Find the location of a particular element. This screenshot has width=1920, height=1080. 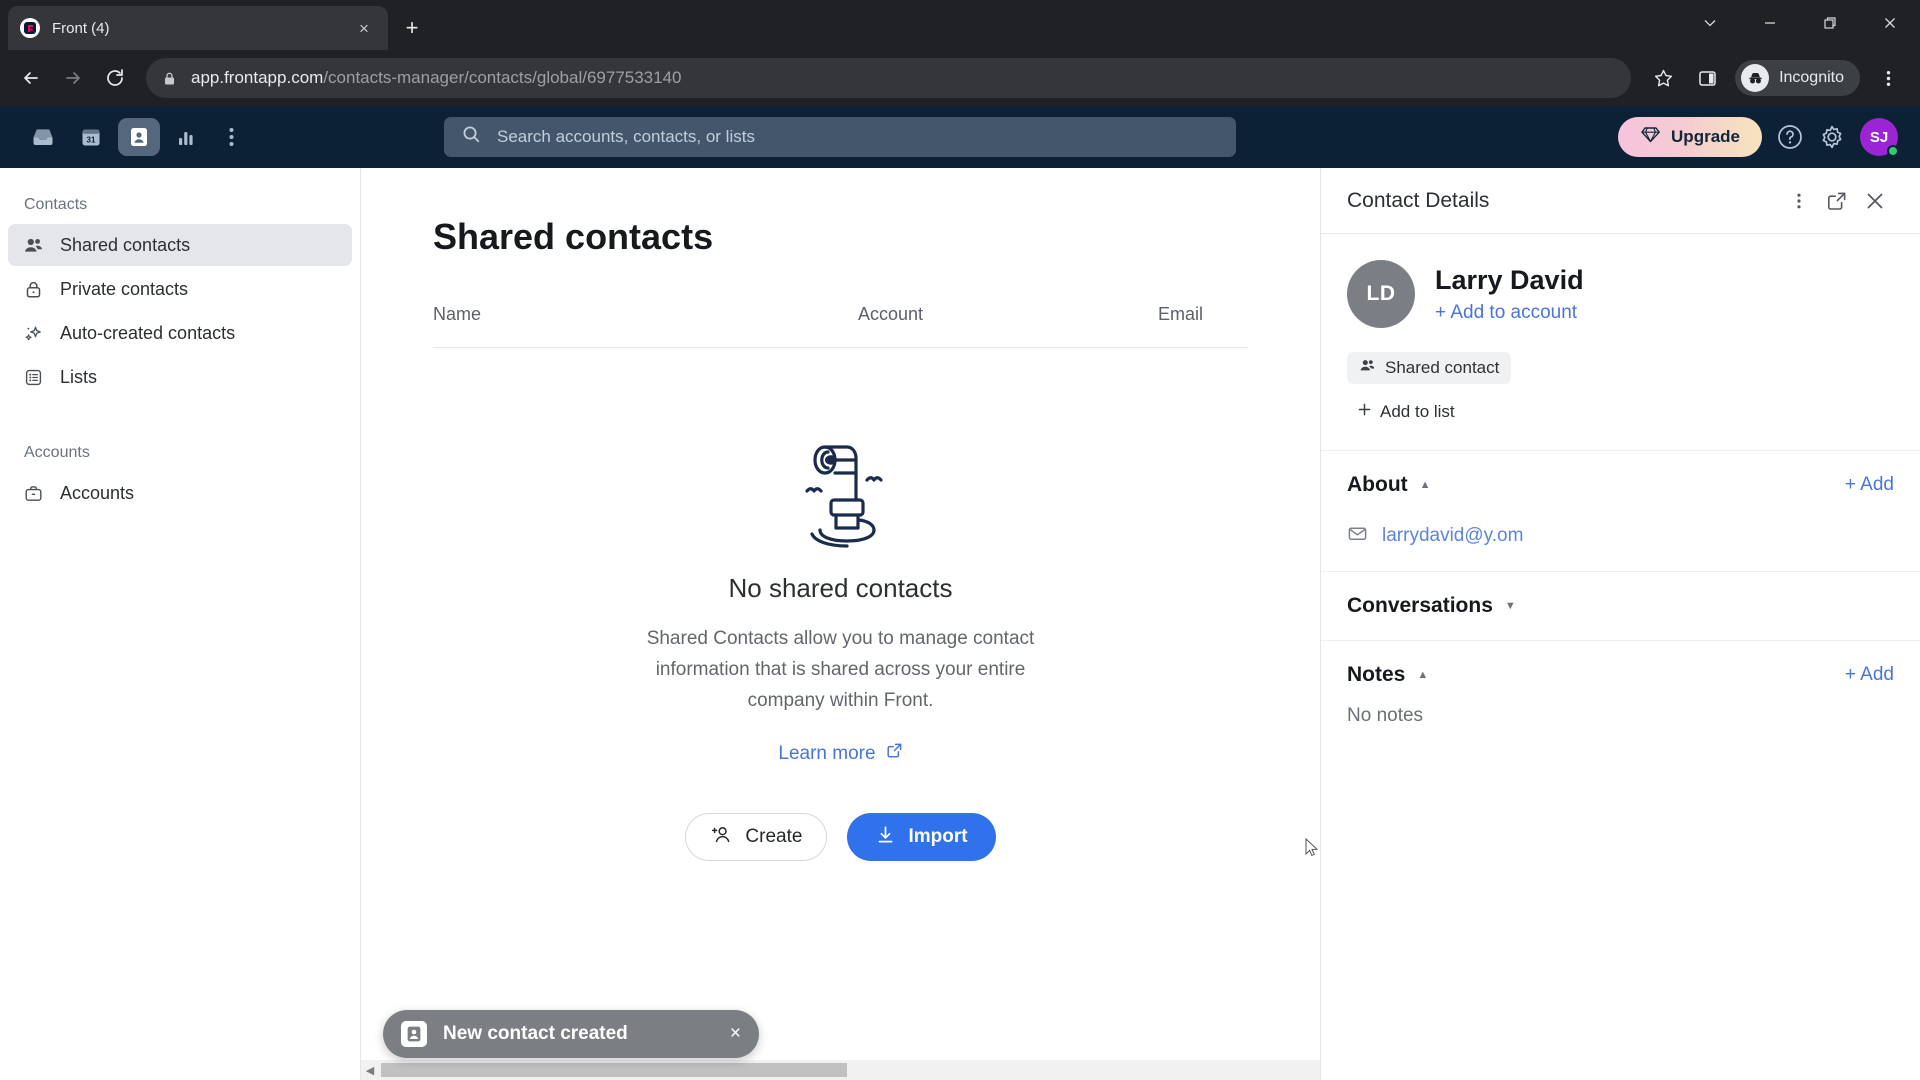

nav-calendar-icon: 31 is located at coordinates (91, 137).